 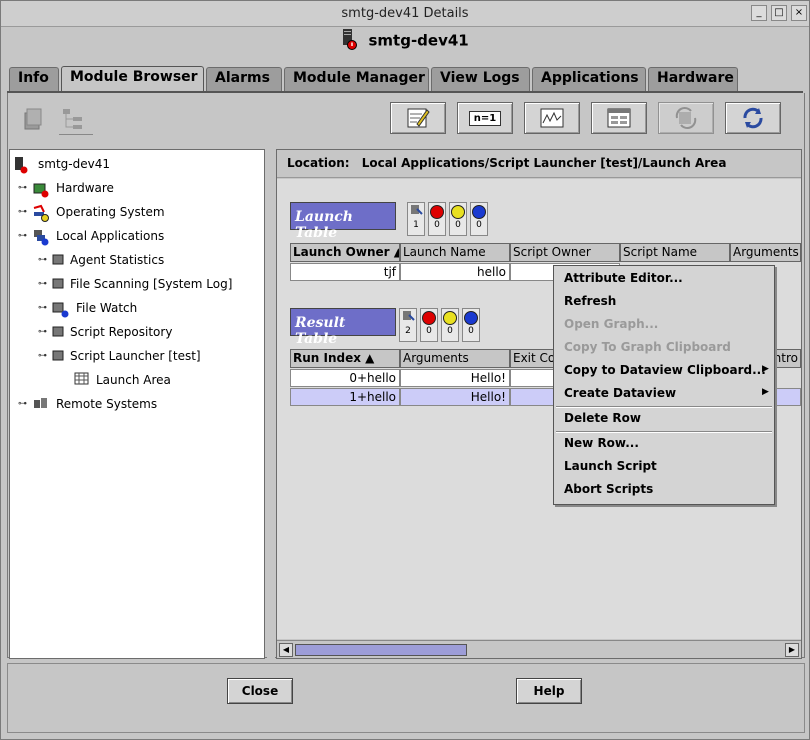 I want to click on button-bar, so click(x=406, y=698).